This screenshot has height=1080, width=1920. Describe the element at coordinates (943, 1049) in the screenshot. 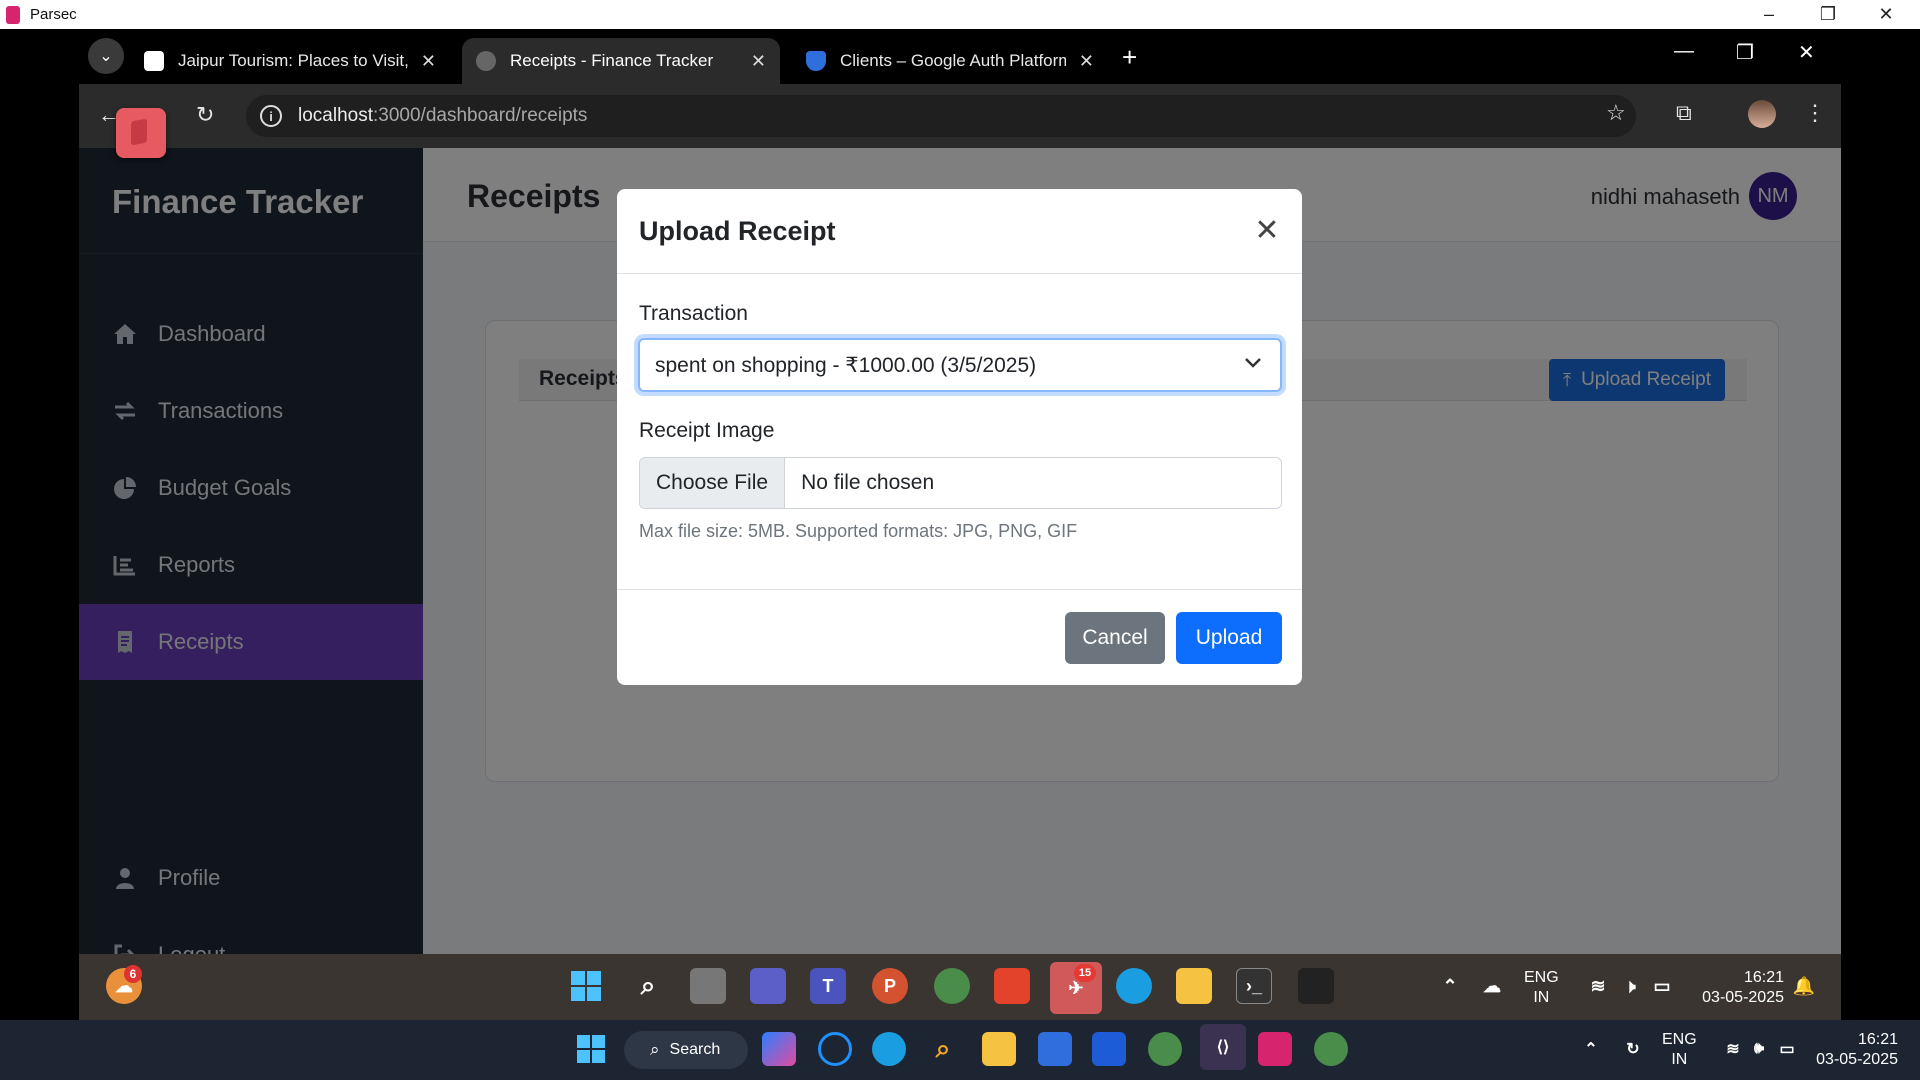

I see `search-app-icon: ⌕` at that location.